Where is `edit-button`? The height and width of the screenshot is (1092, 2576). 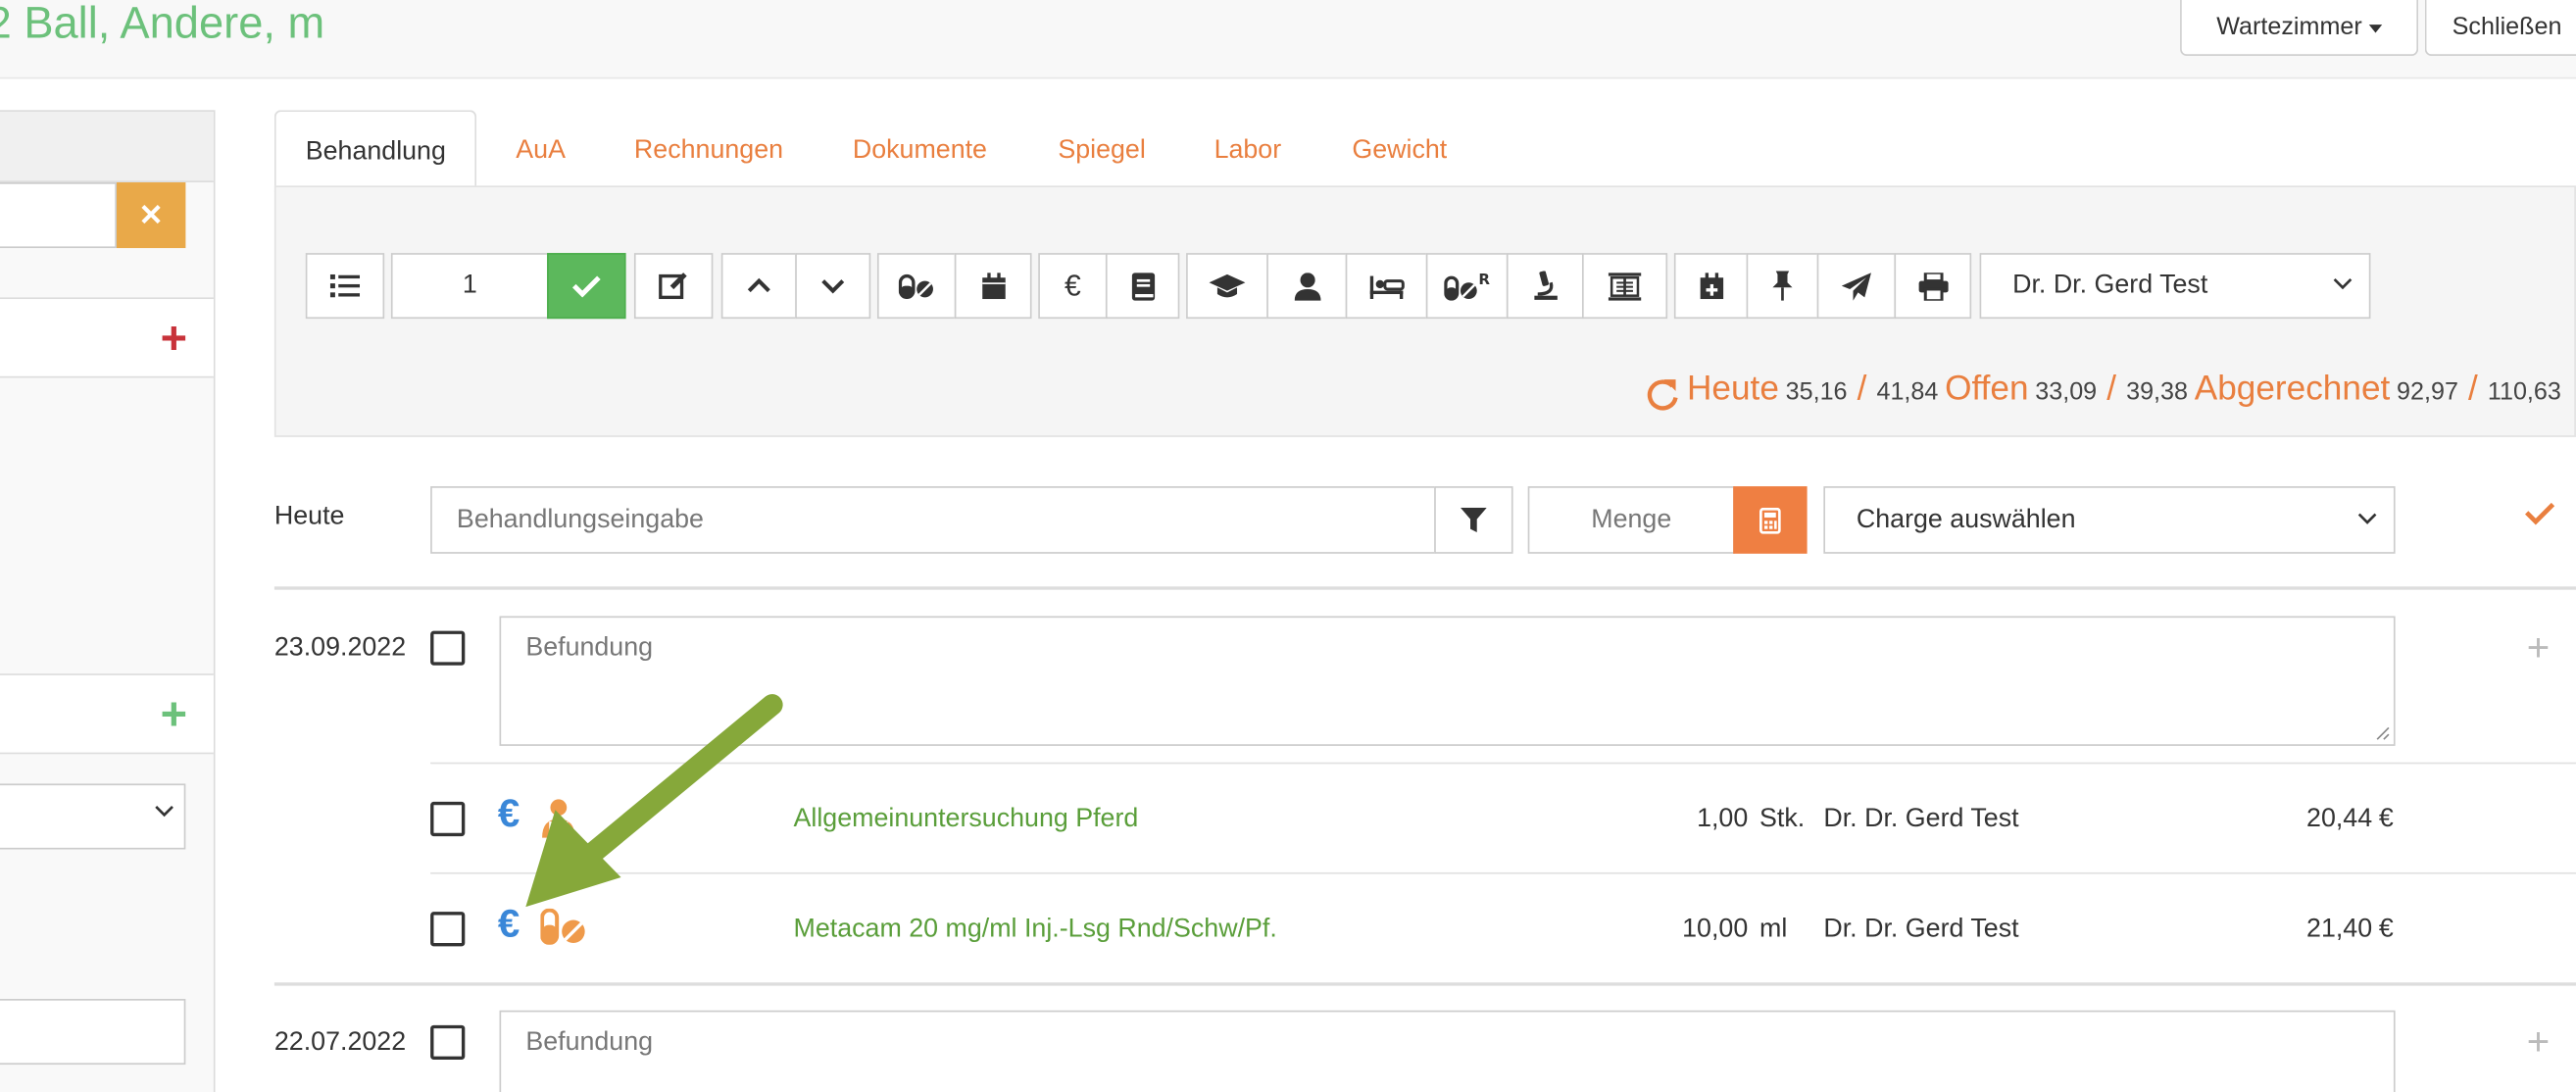 edit-button is located at coordinates (673, 286).